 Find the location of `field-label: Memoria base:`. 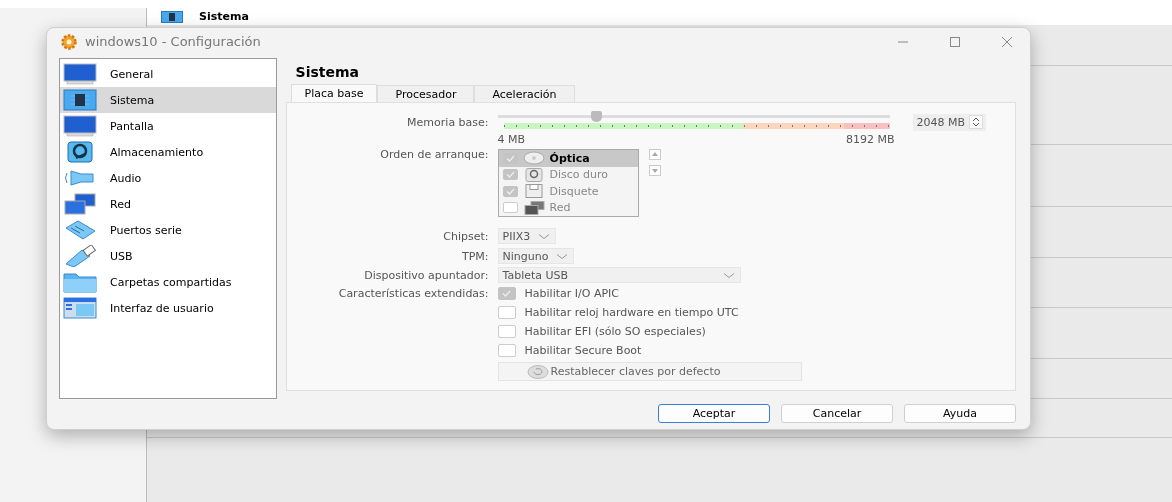

field-label: Memoria base: is located at coordinates (447, 122).